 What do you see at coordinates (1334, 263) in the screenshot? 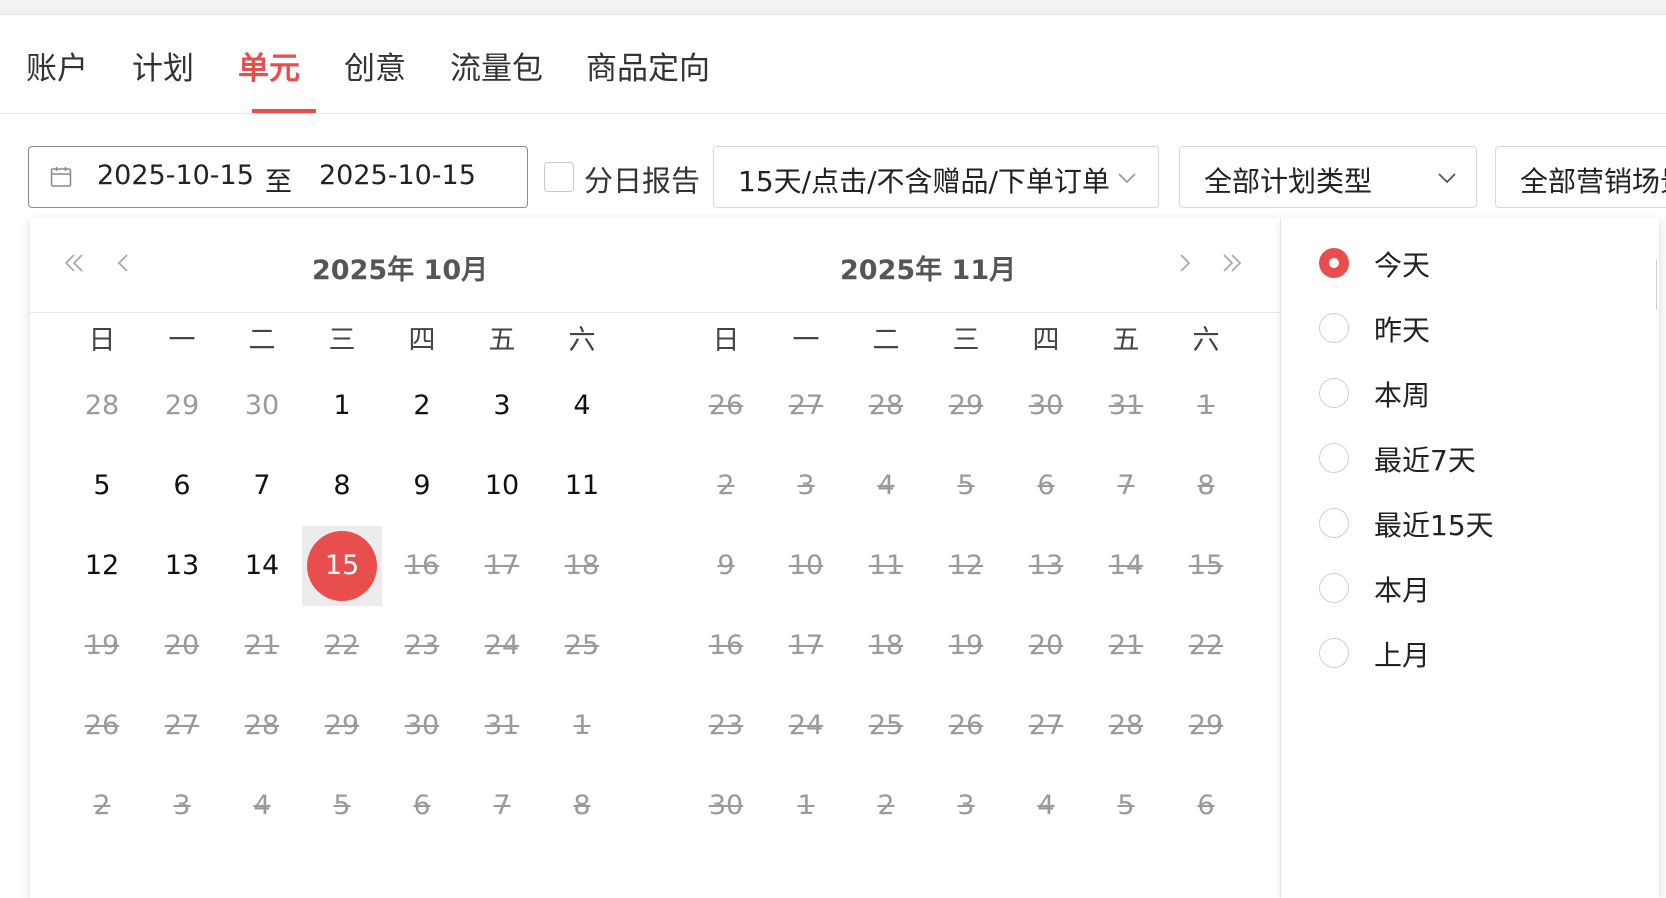
I see `radio-selected` at bounding box center [1334, 263].